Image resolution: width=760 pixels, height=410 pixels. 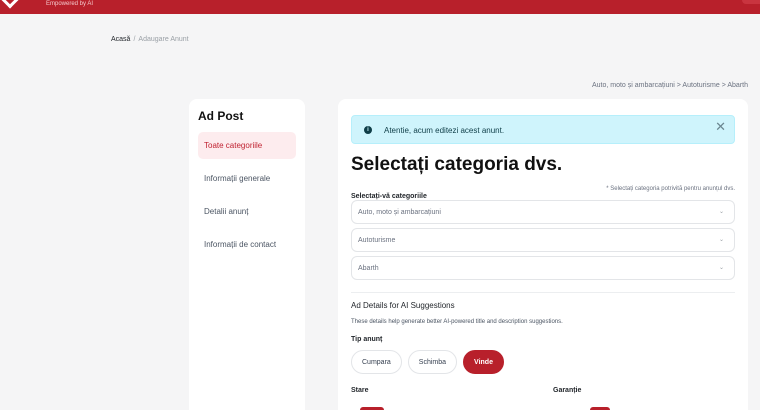 I want to click on select-value: Autoturisme, so click(x=377, y=240).